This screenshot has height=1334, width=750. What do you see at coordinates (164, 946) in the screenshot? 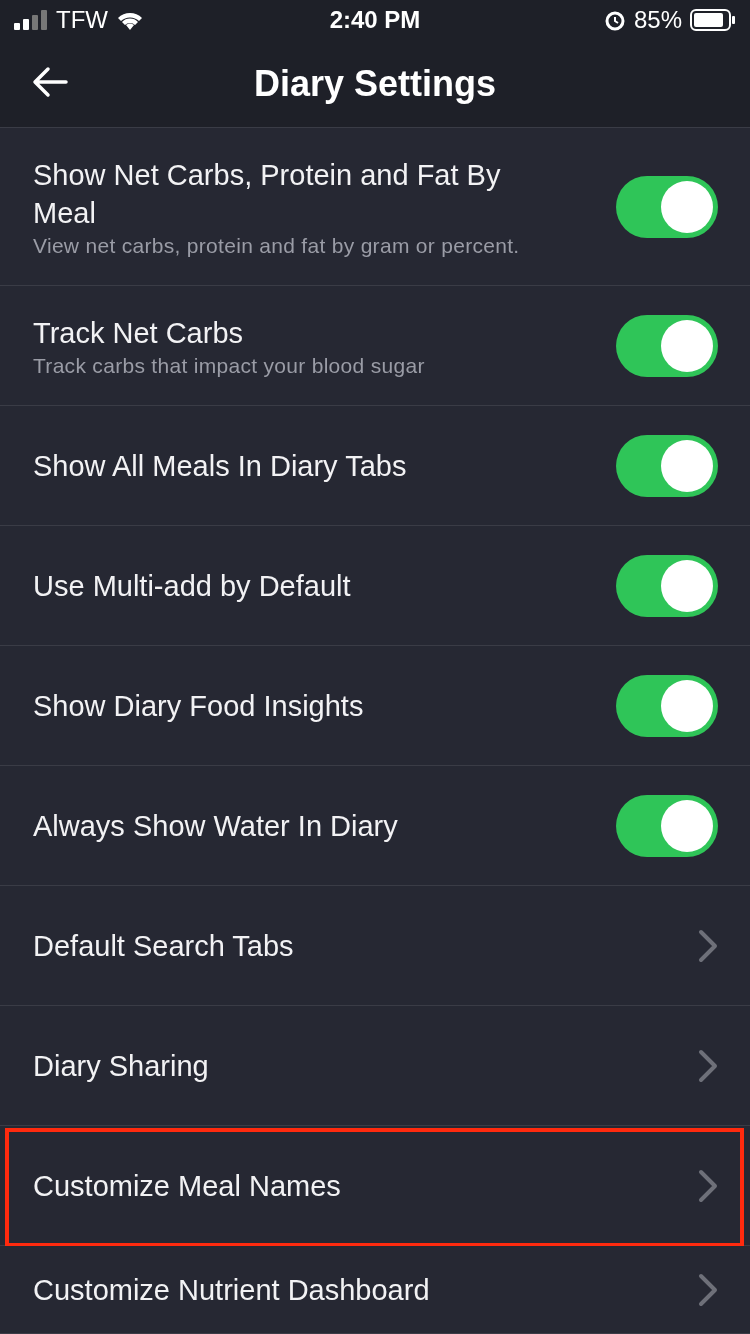
I see `setting-label: Default Search Tabs` at bounding box center [164, 946].